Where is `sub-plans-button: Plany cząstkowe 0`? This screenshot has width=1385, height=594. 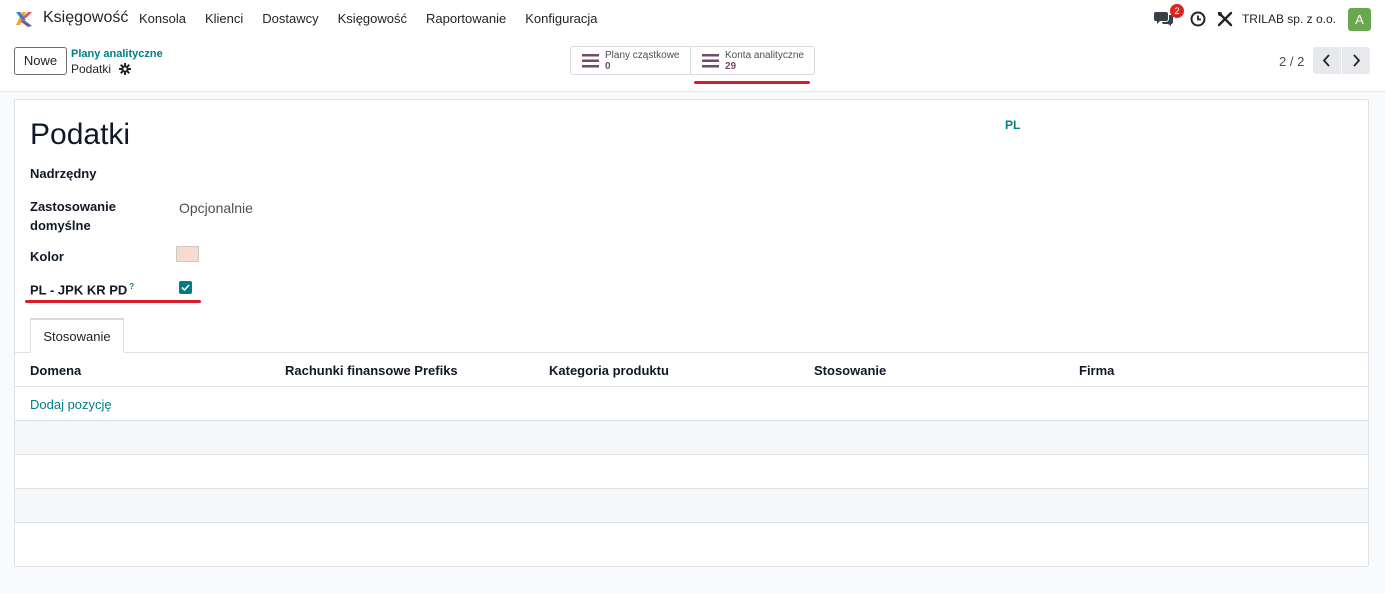 sub-plans-button: Plany cząstkowe 0 is located at coordinates (631, 60).